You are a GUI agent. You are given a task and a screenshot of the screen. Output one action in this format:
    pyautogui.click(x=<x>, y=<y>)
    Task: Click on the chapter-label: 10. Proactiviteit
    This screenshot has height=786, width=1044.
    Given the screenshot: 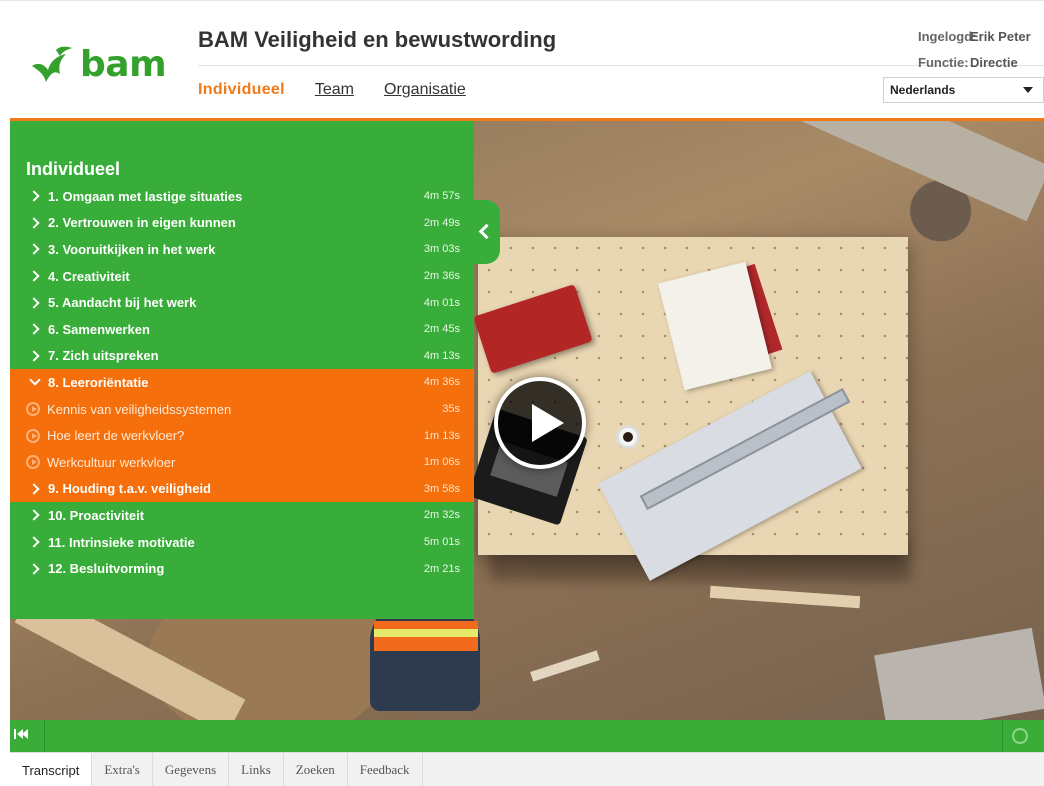 What is the action you would take?
    pyautogui.click(x=96, y=515)
    